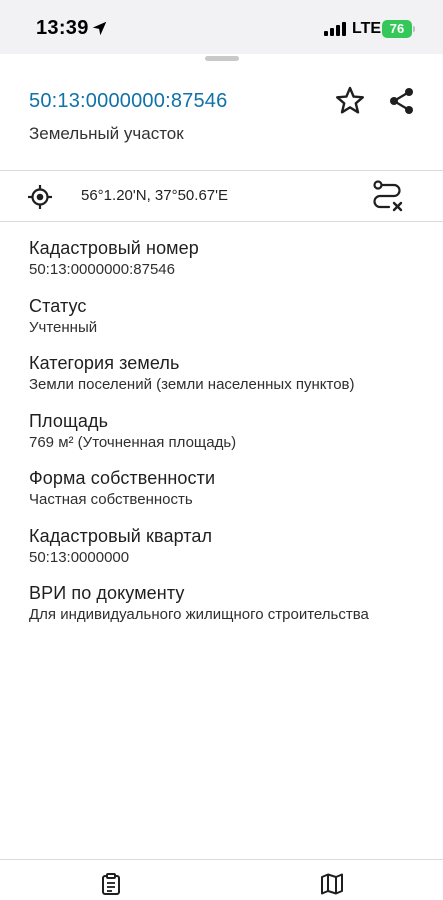 Image resolution: width=443 pixels, height=900 pixels. What do you see at coordinates (221, 880) in the screenshot?
I see `bottom-tab-bar` at bounding box center [221, 880].